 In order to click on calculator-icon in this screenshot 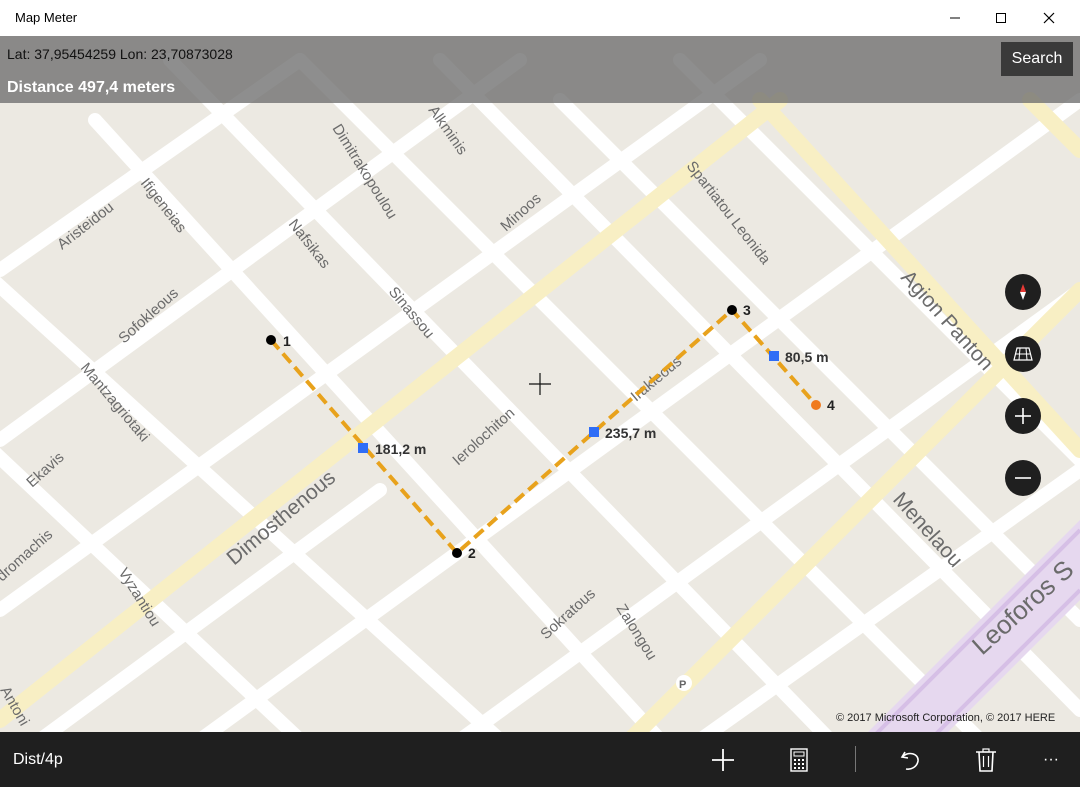, I will do `click(799, 760)`.